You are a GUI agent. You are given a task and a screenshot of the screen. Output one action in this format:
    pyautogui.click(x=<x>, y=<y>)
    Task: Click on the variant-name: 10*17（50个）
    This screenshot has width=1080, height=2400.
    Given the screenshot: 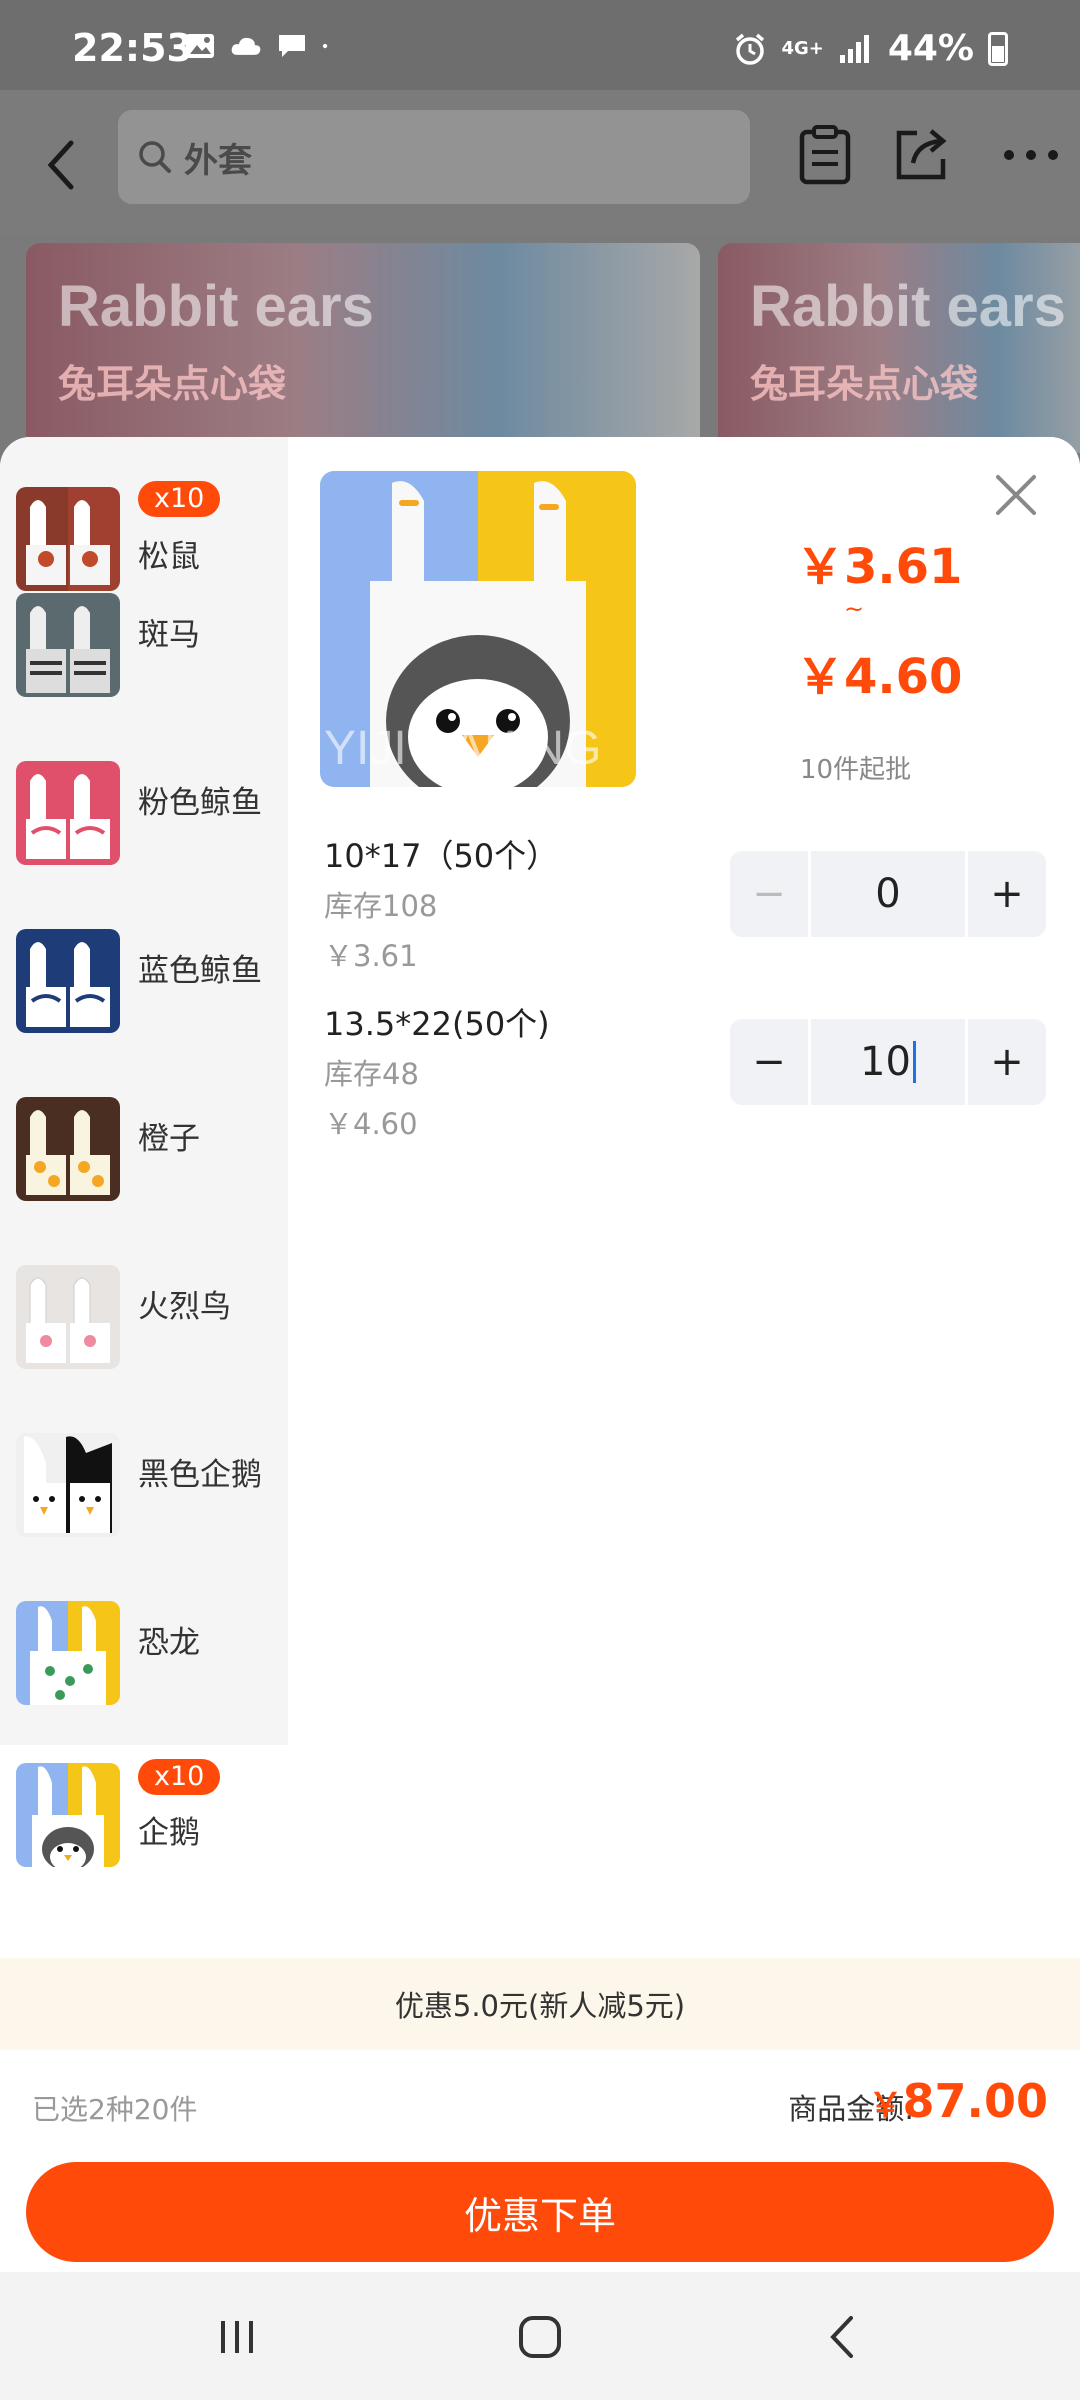 What is the action you would take?
    pyautogui.click(x=441, y=856)
    